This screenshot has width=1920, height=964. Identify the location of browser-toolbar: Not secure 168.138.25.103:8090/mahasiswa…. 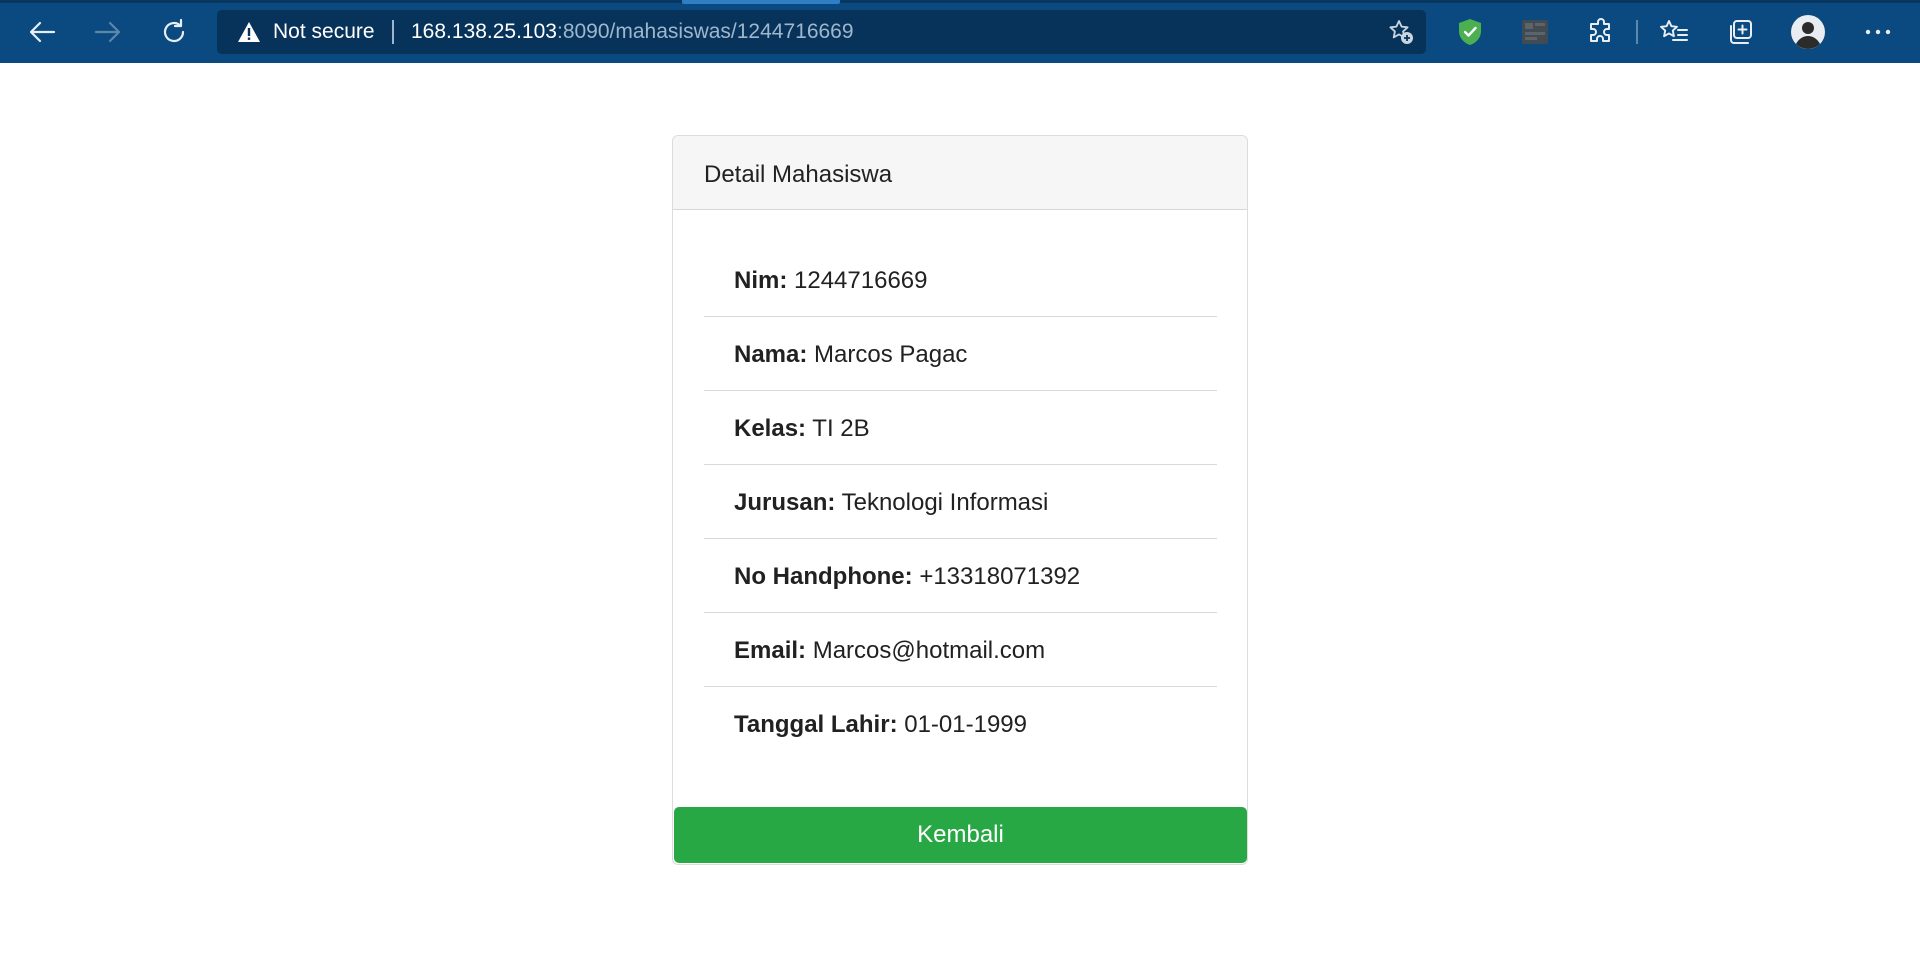
(960, 31).